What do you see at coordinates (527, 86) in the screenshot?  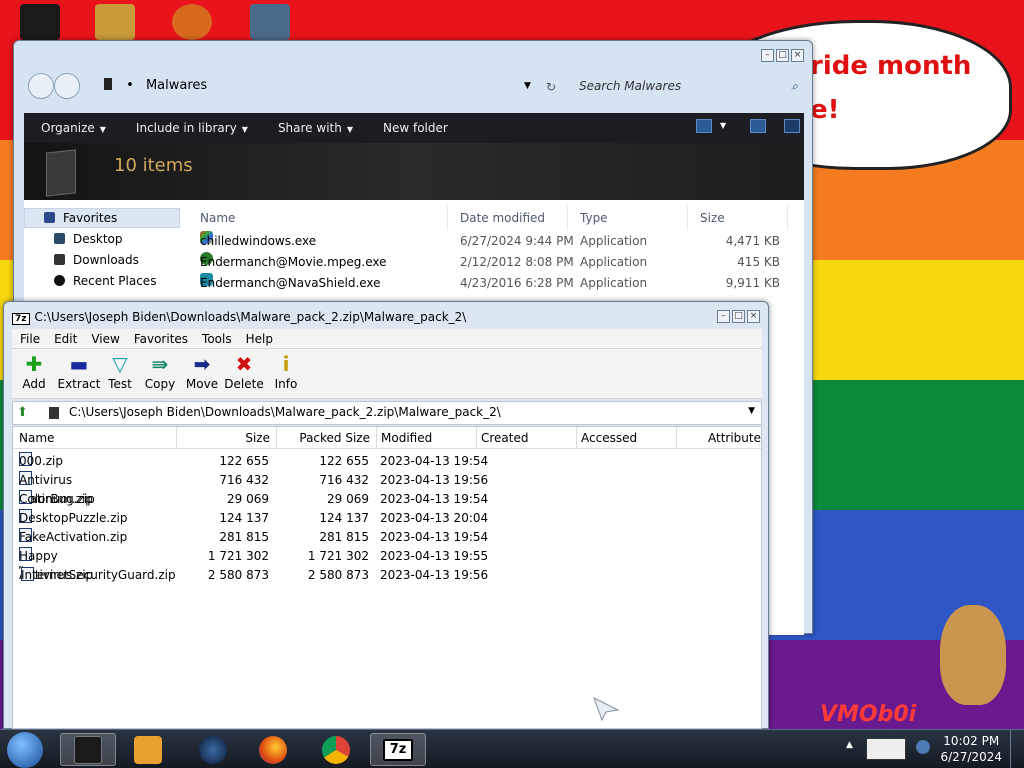 I see `address-dropdown-icon: ▼` at bounding box center [527, 86].